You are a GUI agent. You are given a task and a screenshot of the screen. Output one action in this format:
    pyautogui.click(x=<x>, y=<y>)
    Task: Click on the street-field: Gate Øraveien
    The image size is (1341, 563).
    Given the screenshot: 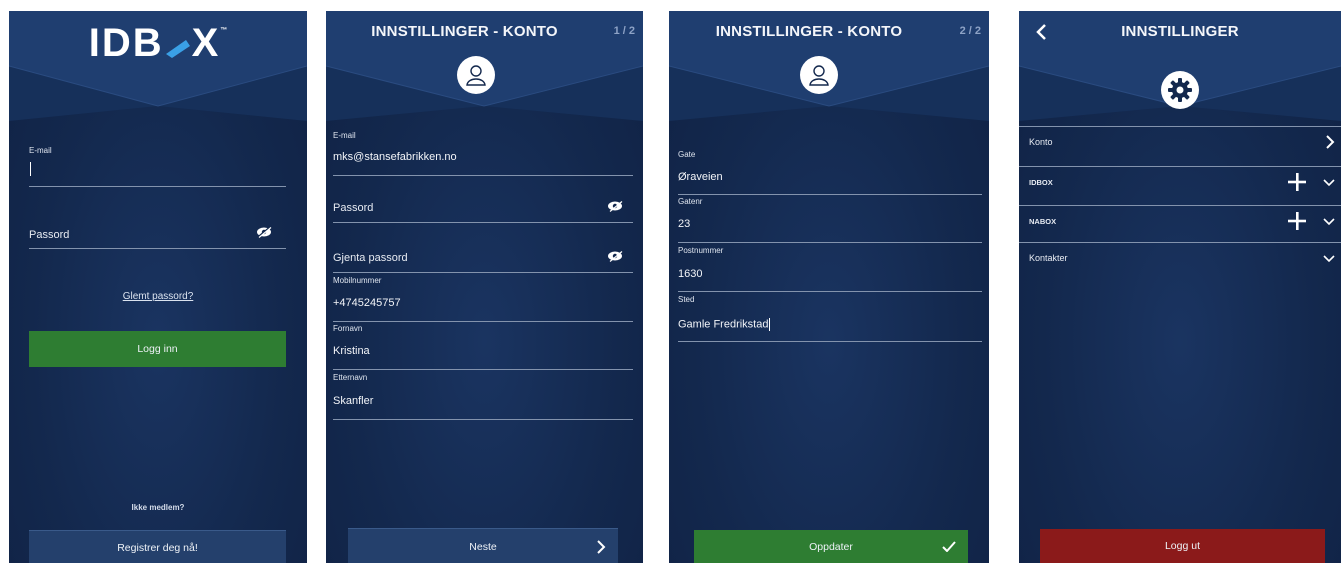 What is the action you would take?
    pyautogui.click(x=830, y=172)
    